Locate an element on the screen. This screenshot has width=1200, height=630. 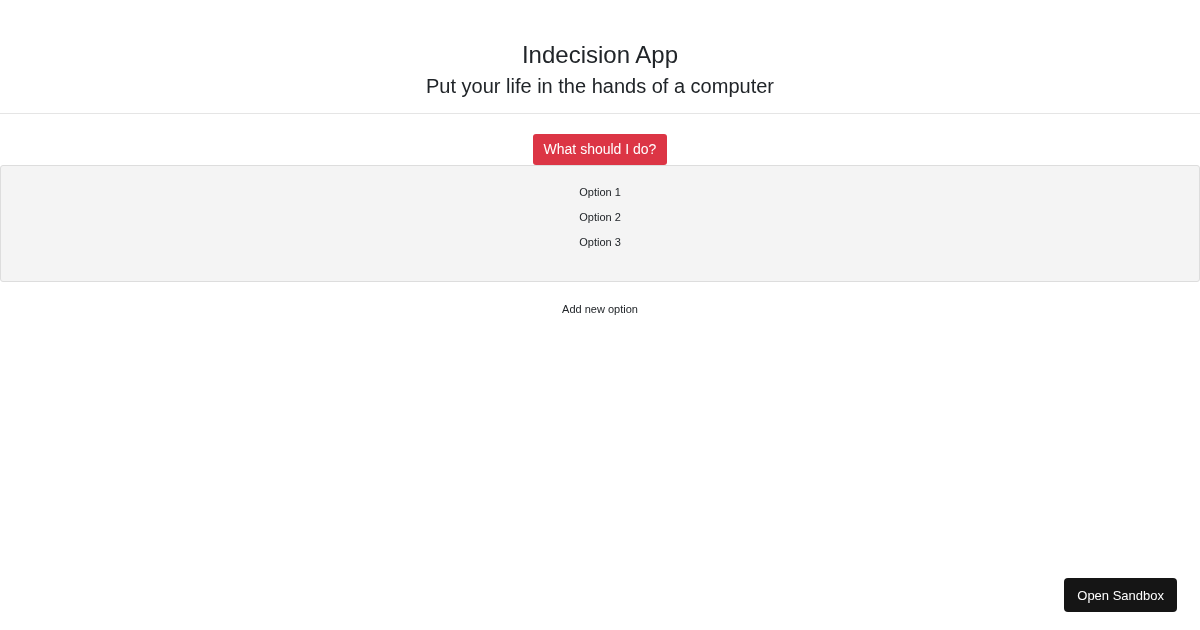
app-subtitle: Put your life in the hands of a computer is located at coordinates (600, 86).